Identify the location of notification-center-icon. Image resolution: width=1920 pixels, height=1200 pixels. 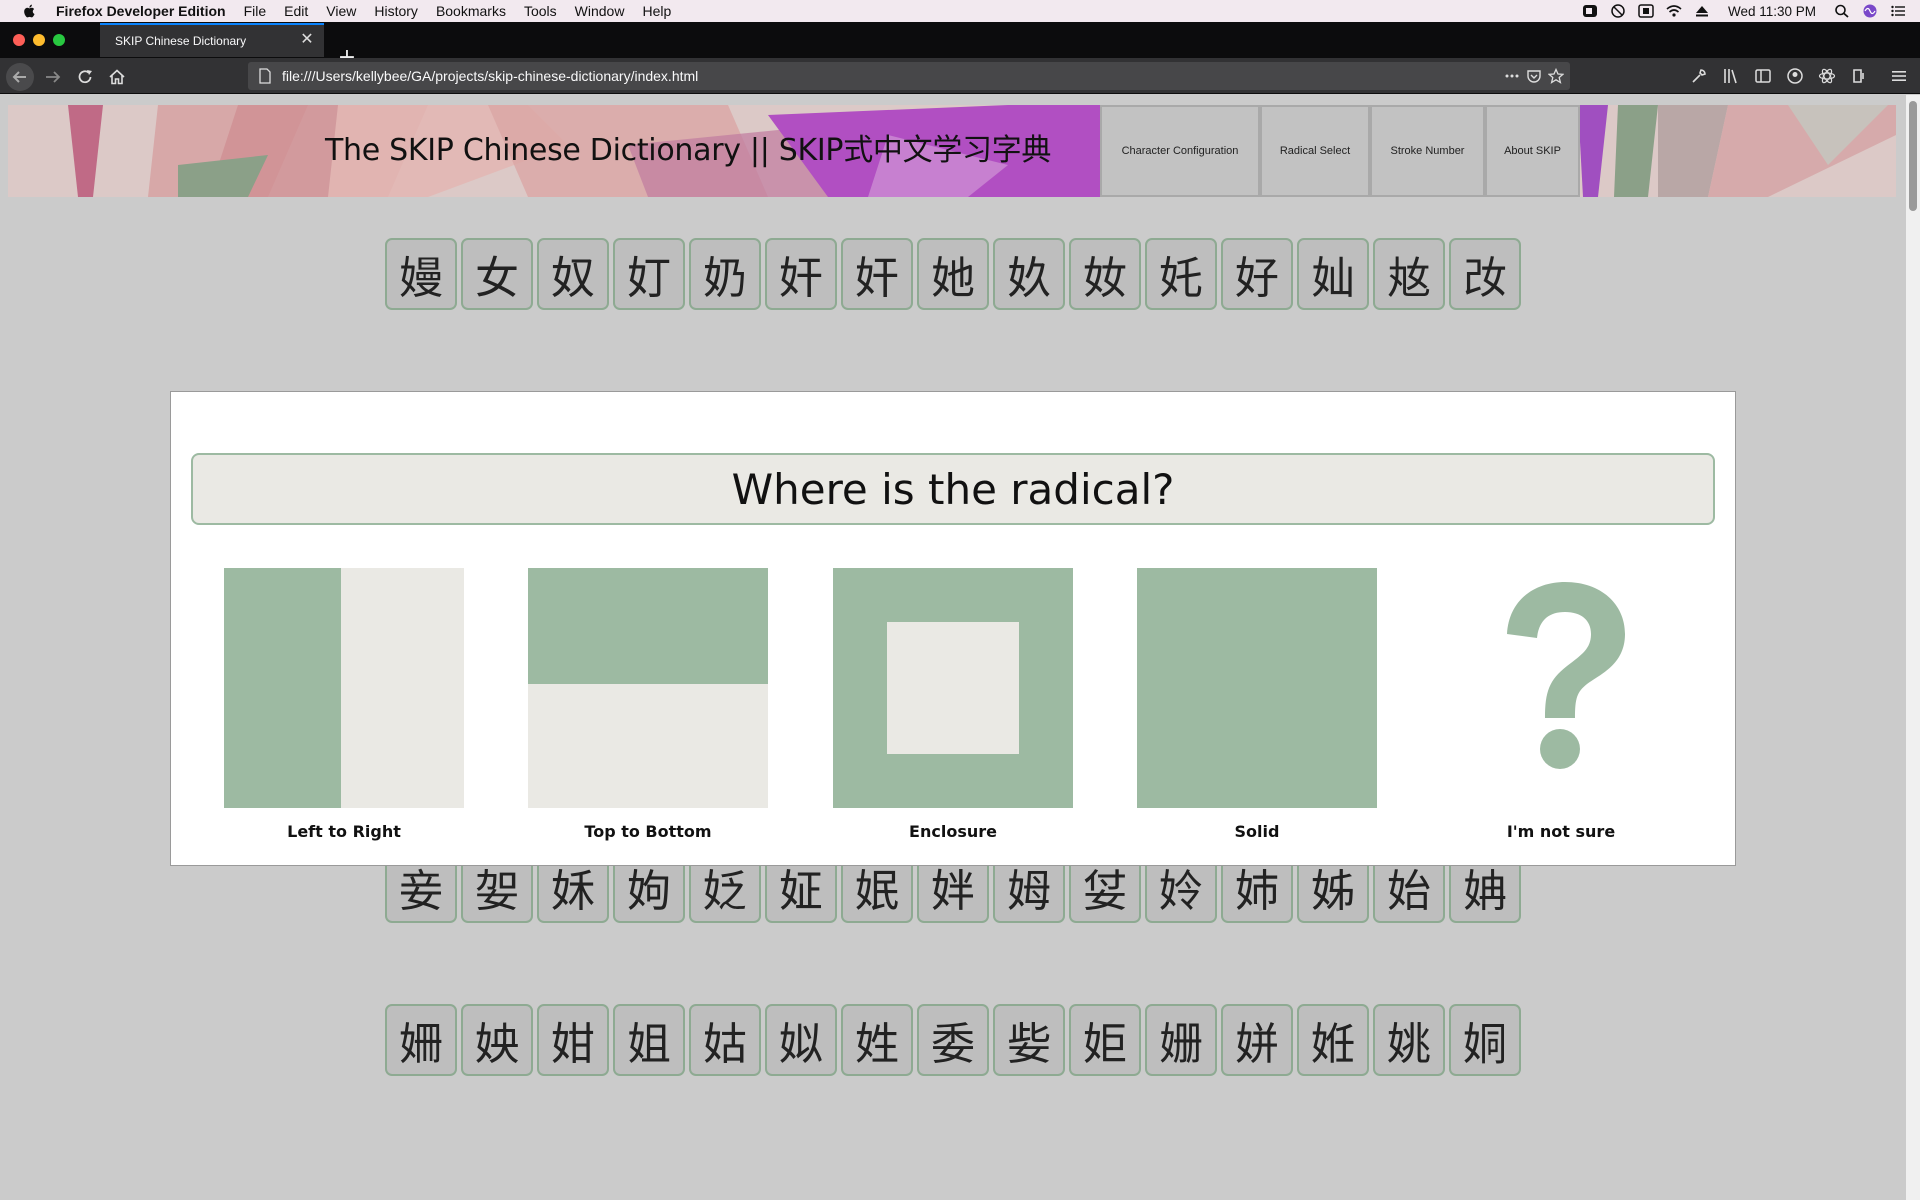
(1898, 11).